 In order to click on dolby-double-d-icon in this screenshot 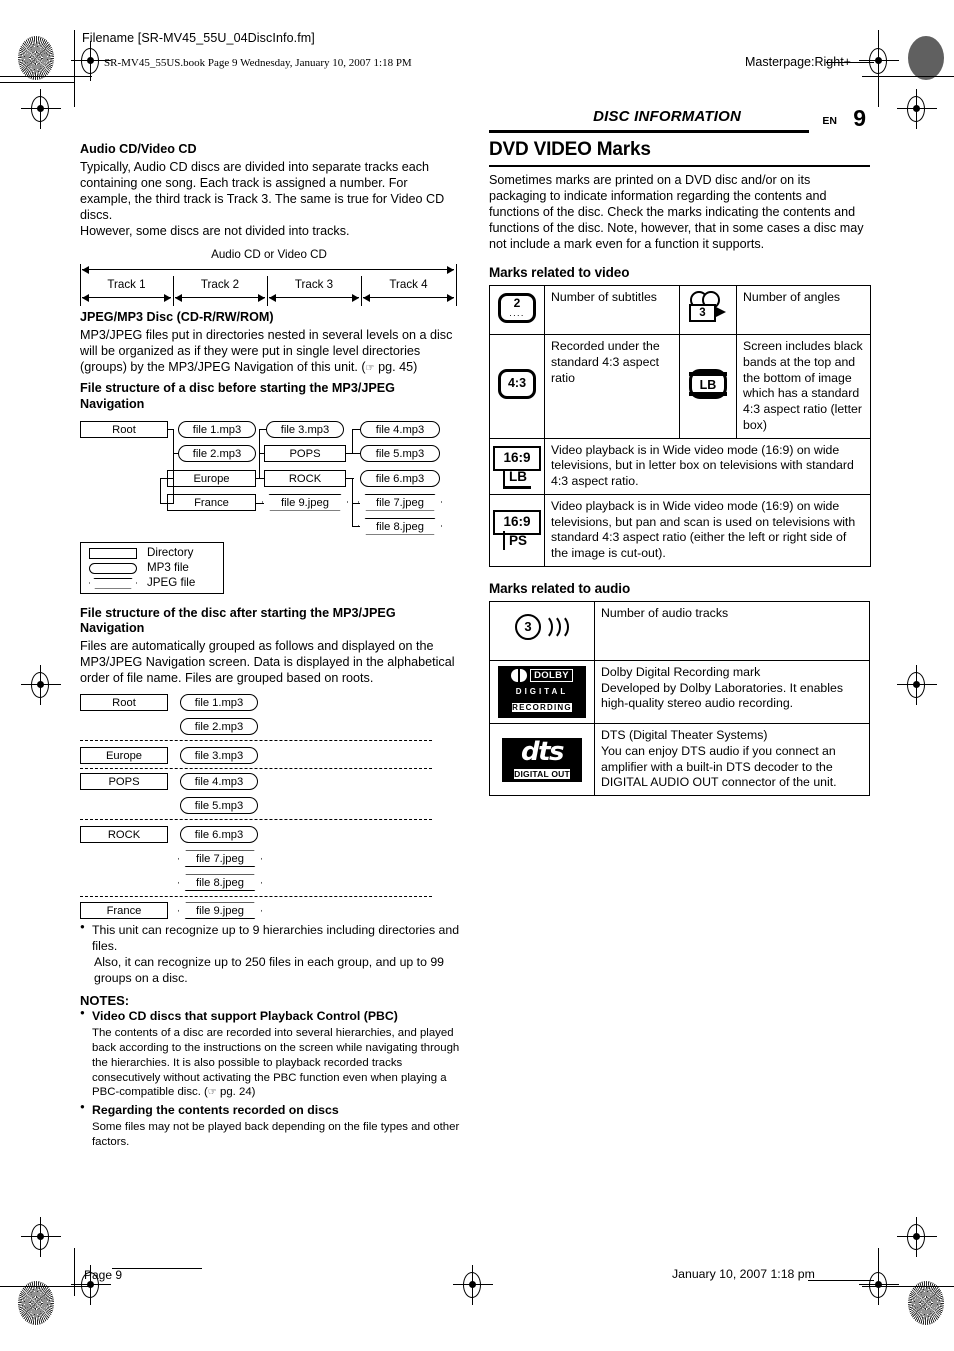, I will do `click(519, 676)`.